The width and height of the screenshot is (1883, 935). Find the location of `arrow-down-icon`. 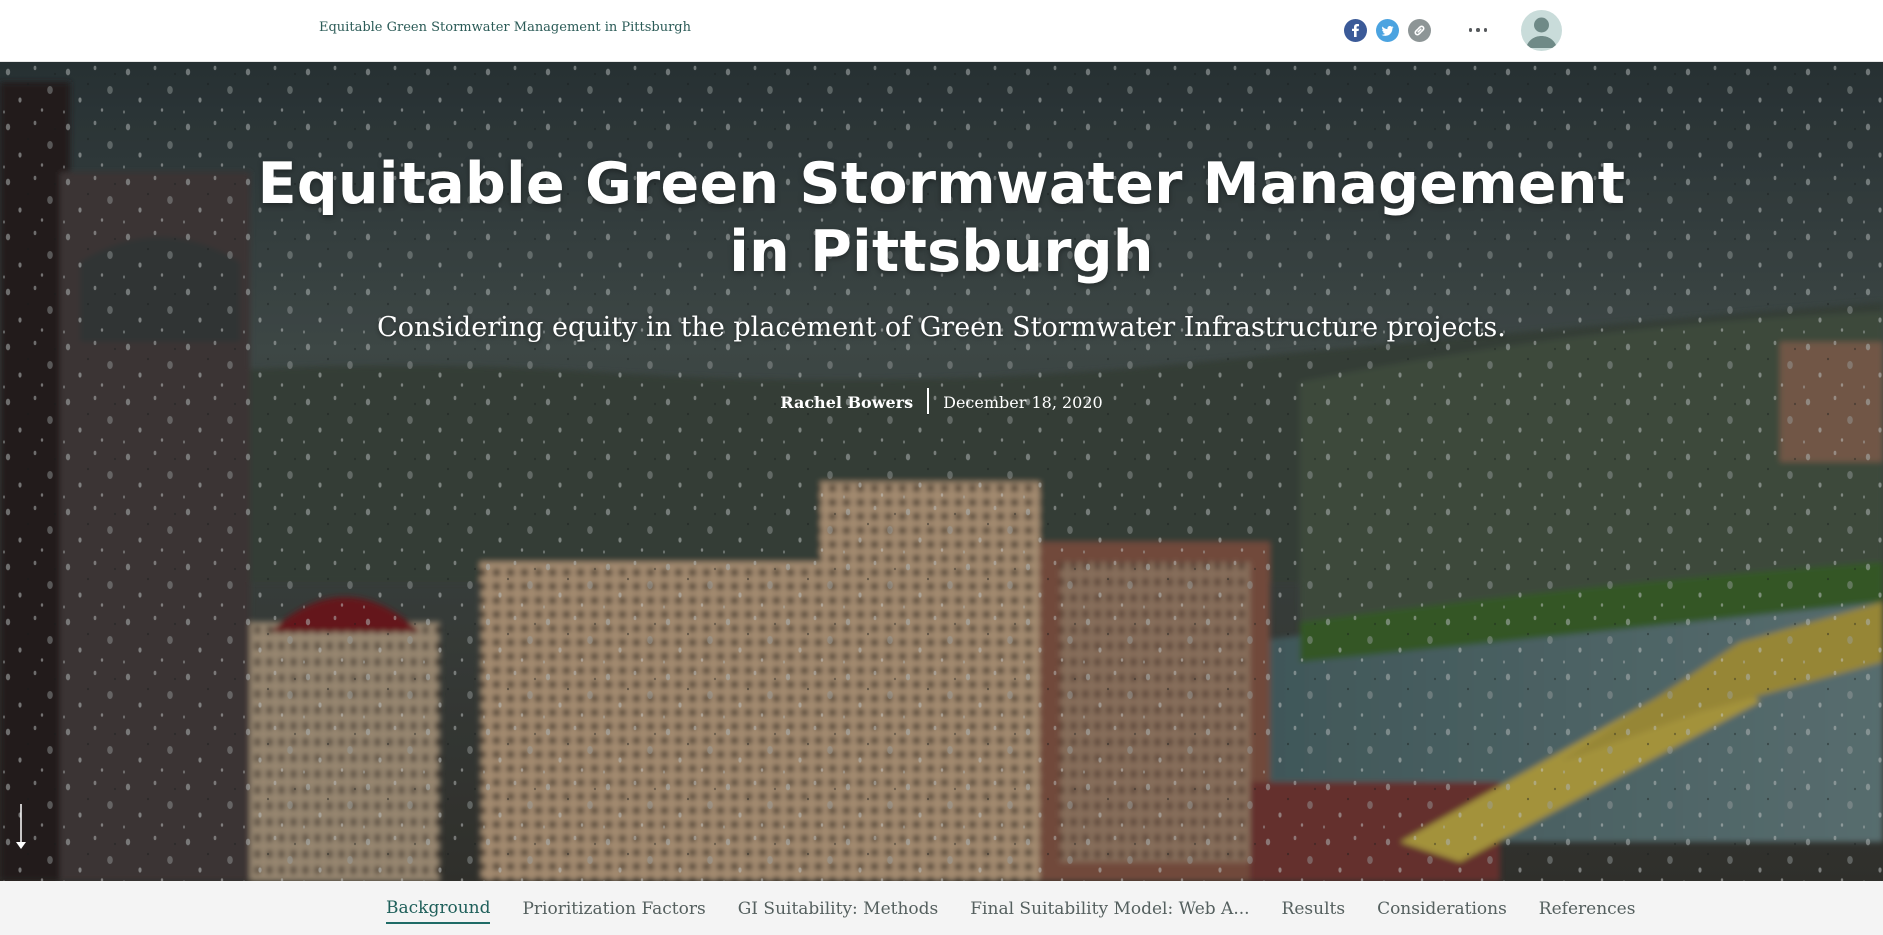

arrow-down-icon is located at coordinates (21, 829).